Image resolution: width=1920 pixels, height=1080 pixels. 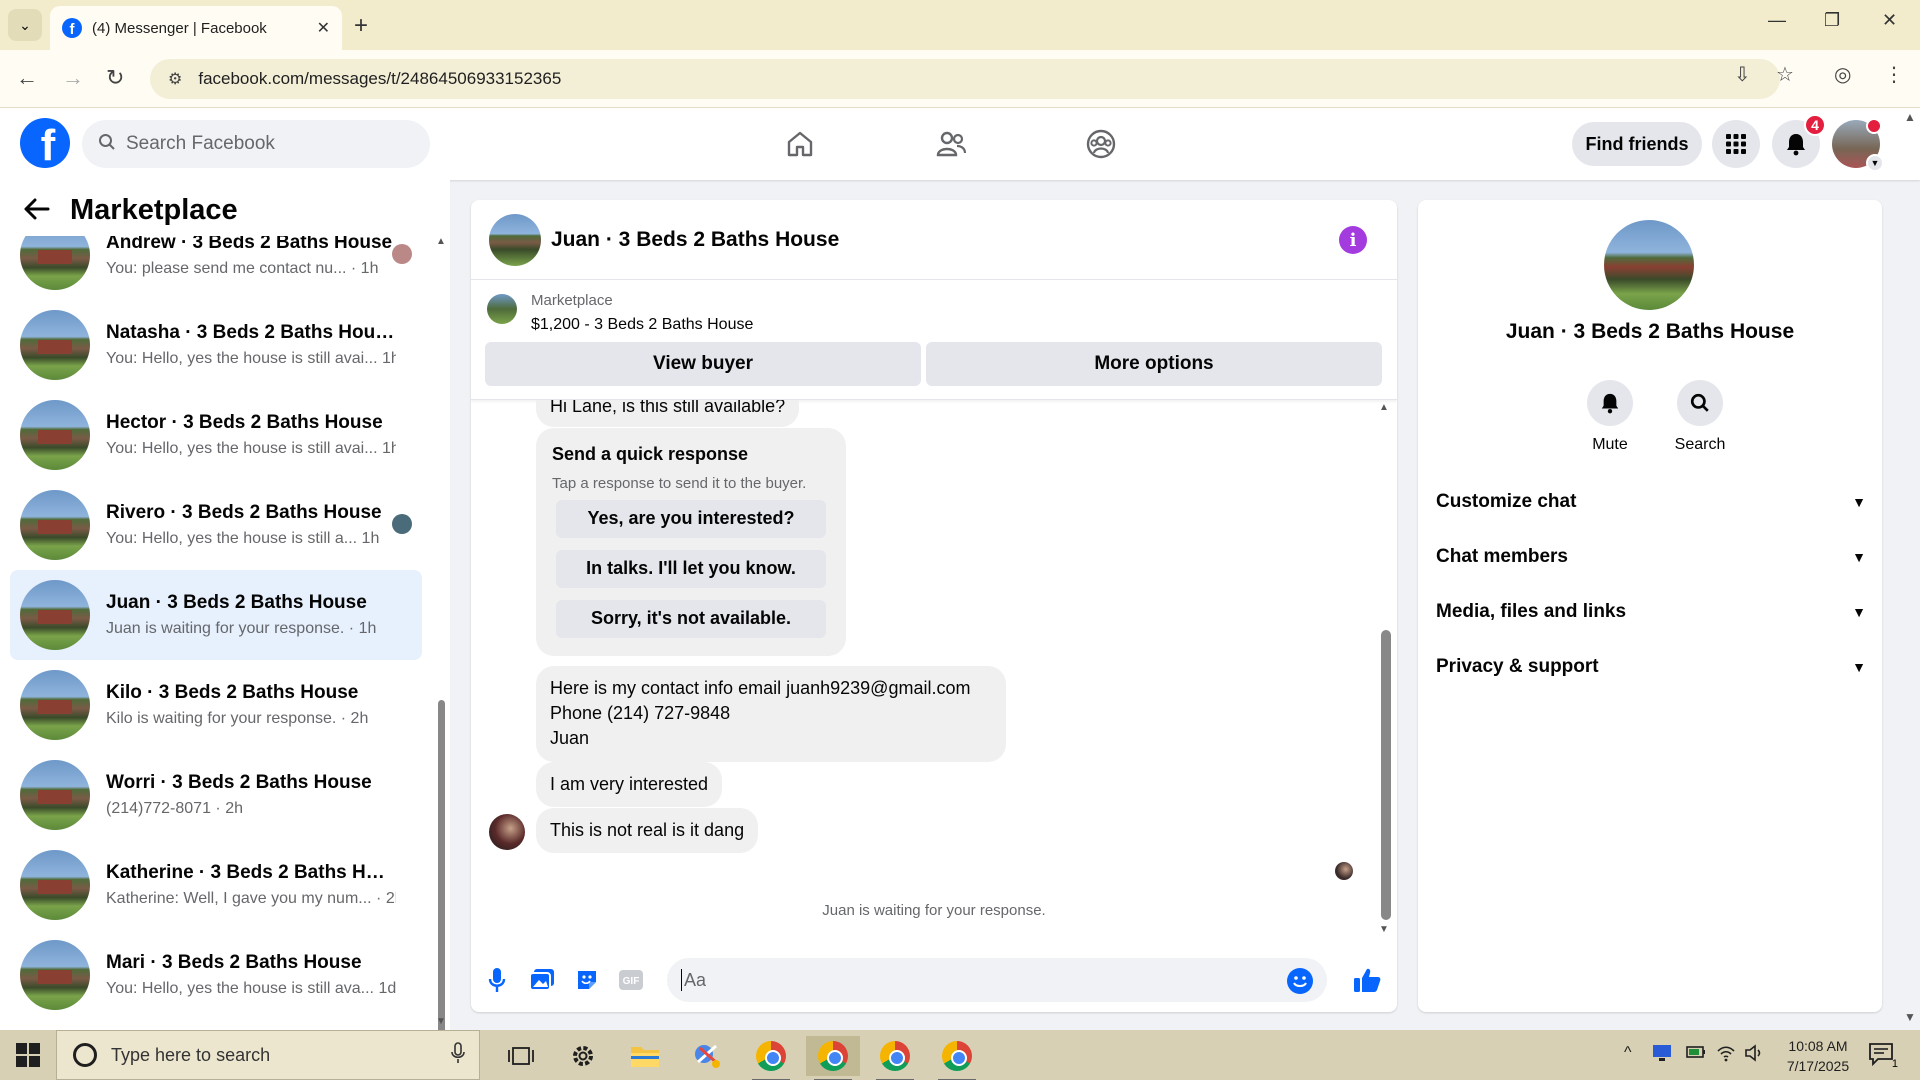 I want to click on file-explorer-icon, so click(x=645, y=1056).